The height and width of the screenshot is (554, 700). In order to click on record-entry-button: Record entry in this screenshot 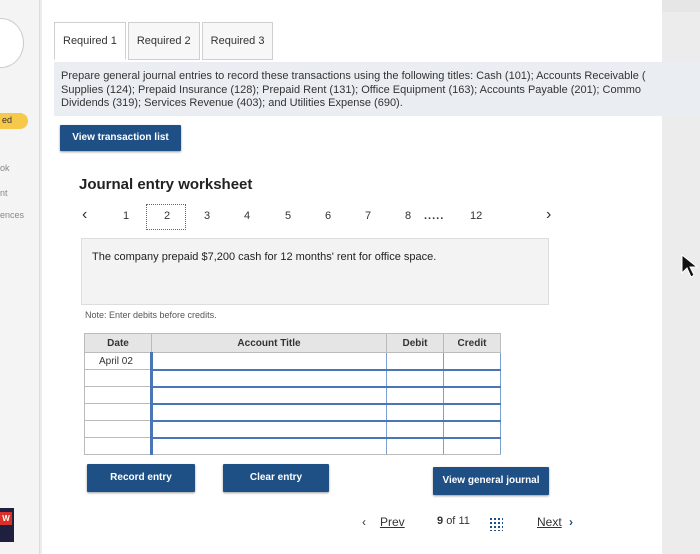, I will do `click(141, 478)`.